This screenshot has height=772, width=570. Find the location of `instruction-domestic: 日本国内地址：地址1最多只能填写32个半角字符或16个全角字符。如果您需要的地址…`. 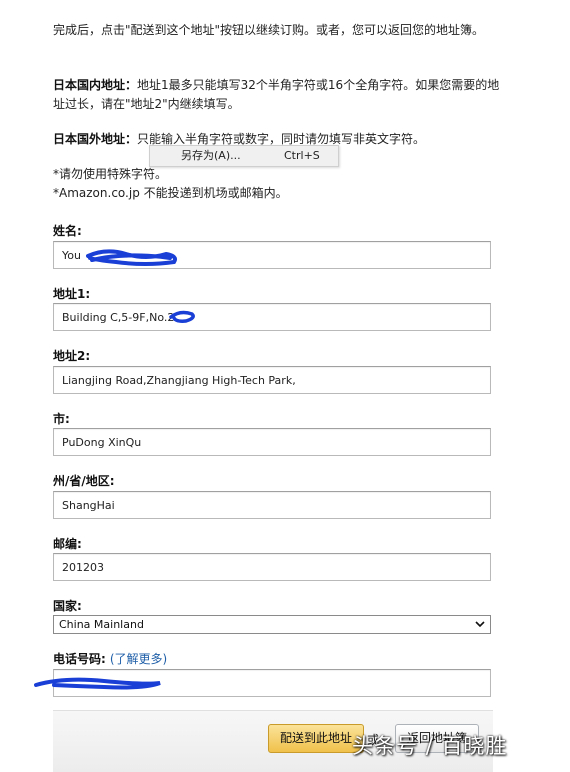

instruction-domestic: 日本国内地址：地址1最多只能填写32个半角字符或16个全角字符。如果您需要的地址… is located at coordinates (278, 95).